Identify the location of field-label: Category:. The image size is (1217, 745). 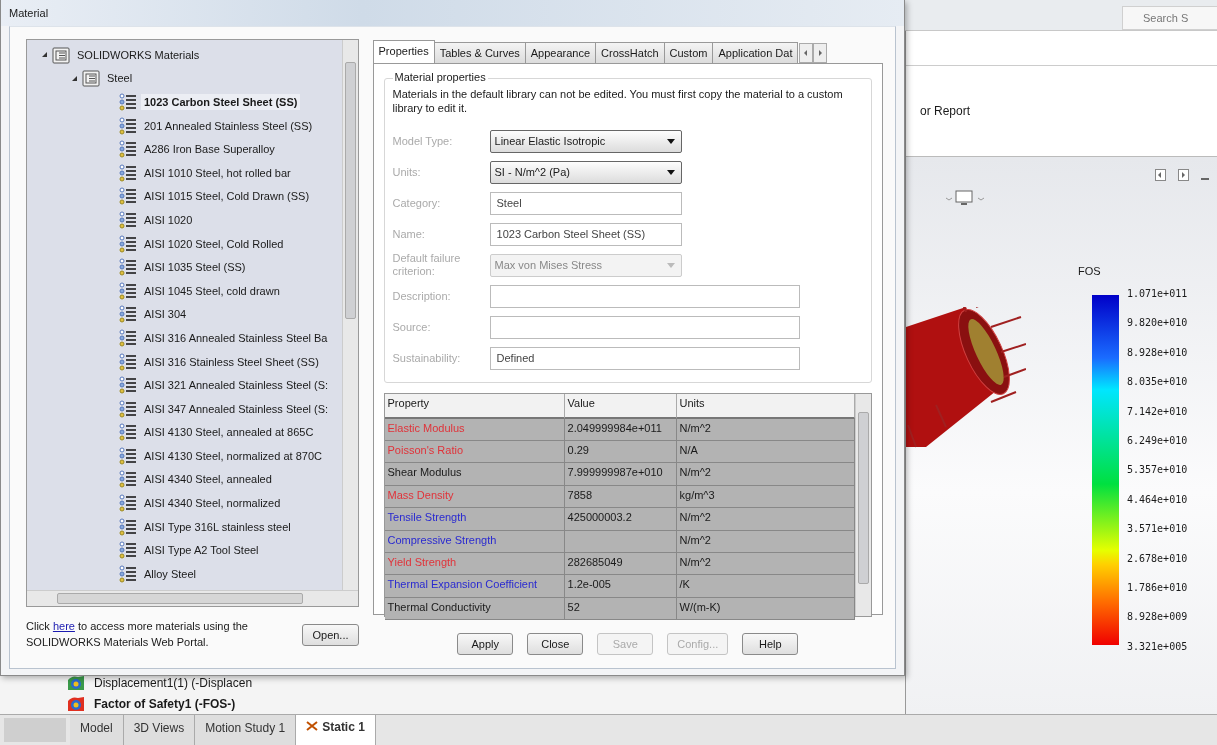
(417, 203).